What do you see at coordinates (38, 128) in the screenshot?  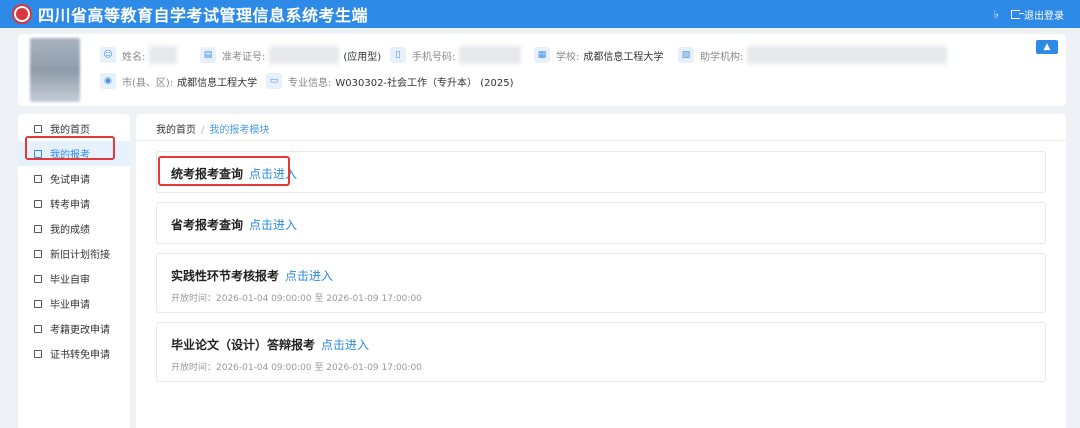 I see `home-icon` at bounding box center [38, 128].